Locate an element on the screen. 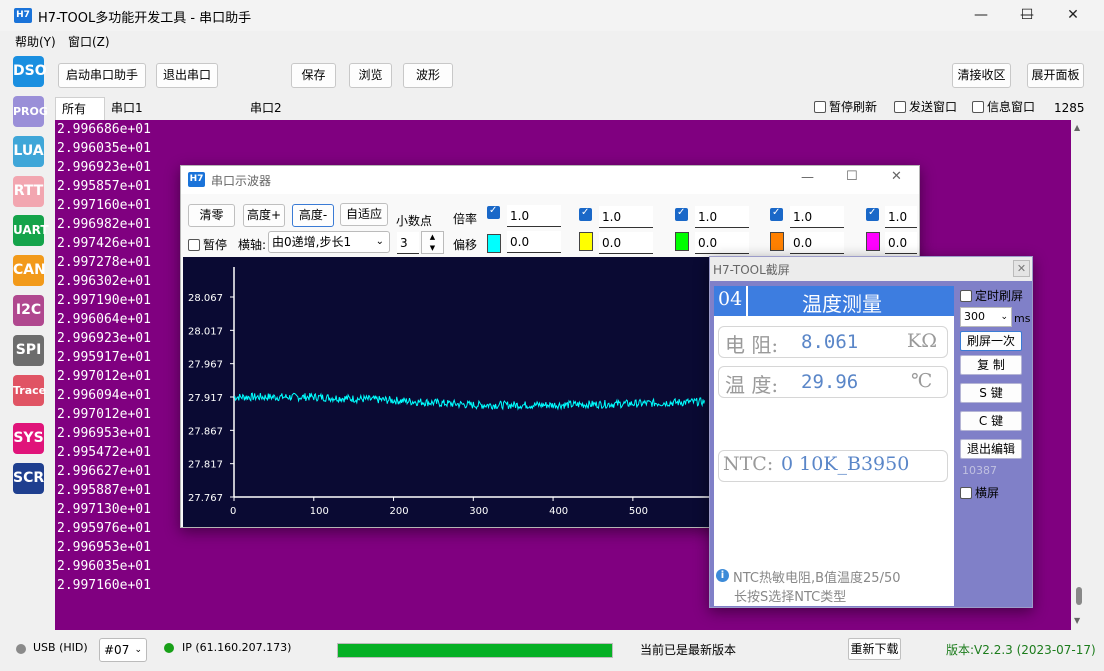  resistance-value: 8.061 is located at coordinates (830, 342).